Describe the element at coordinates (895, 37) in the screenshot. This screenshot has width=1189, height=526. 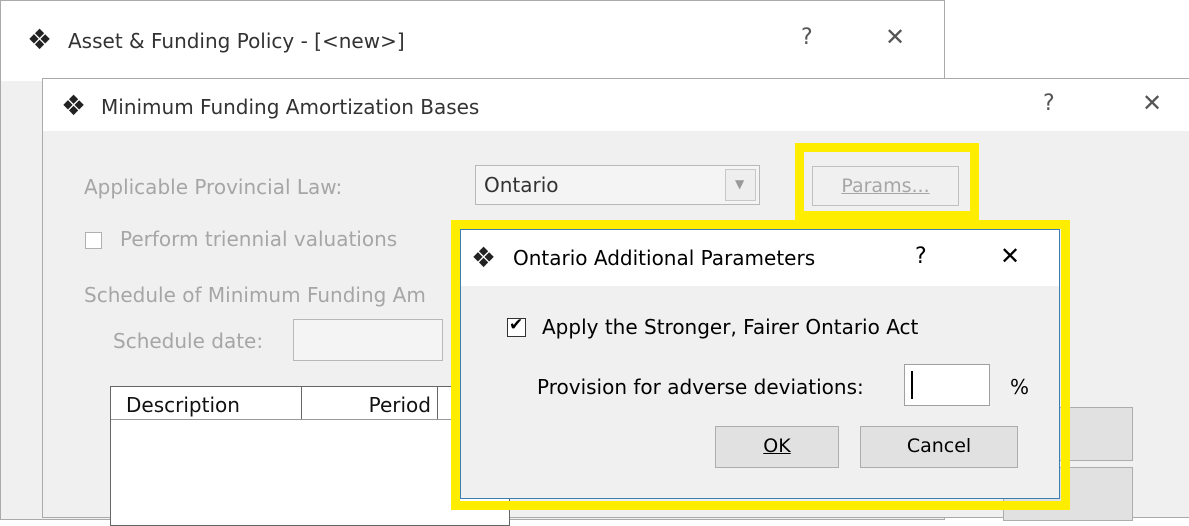
I see `outer-close-button: ✕` at that location.